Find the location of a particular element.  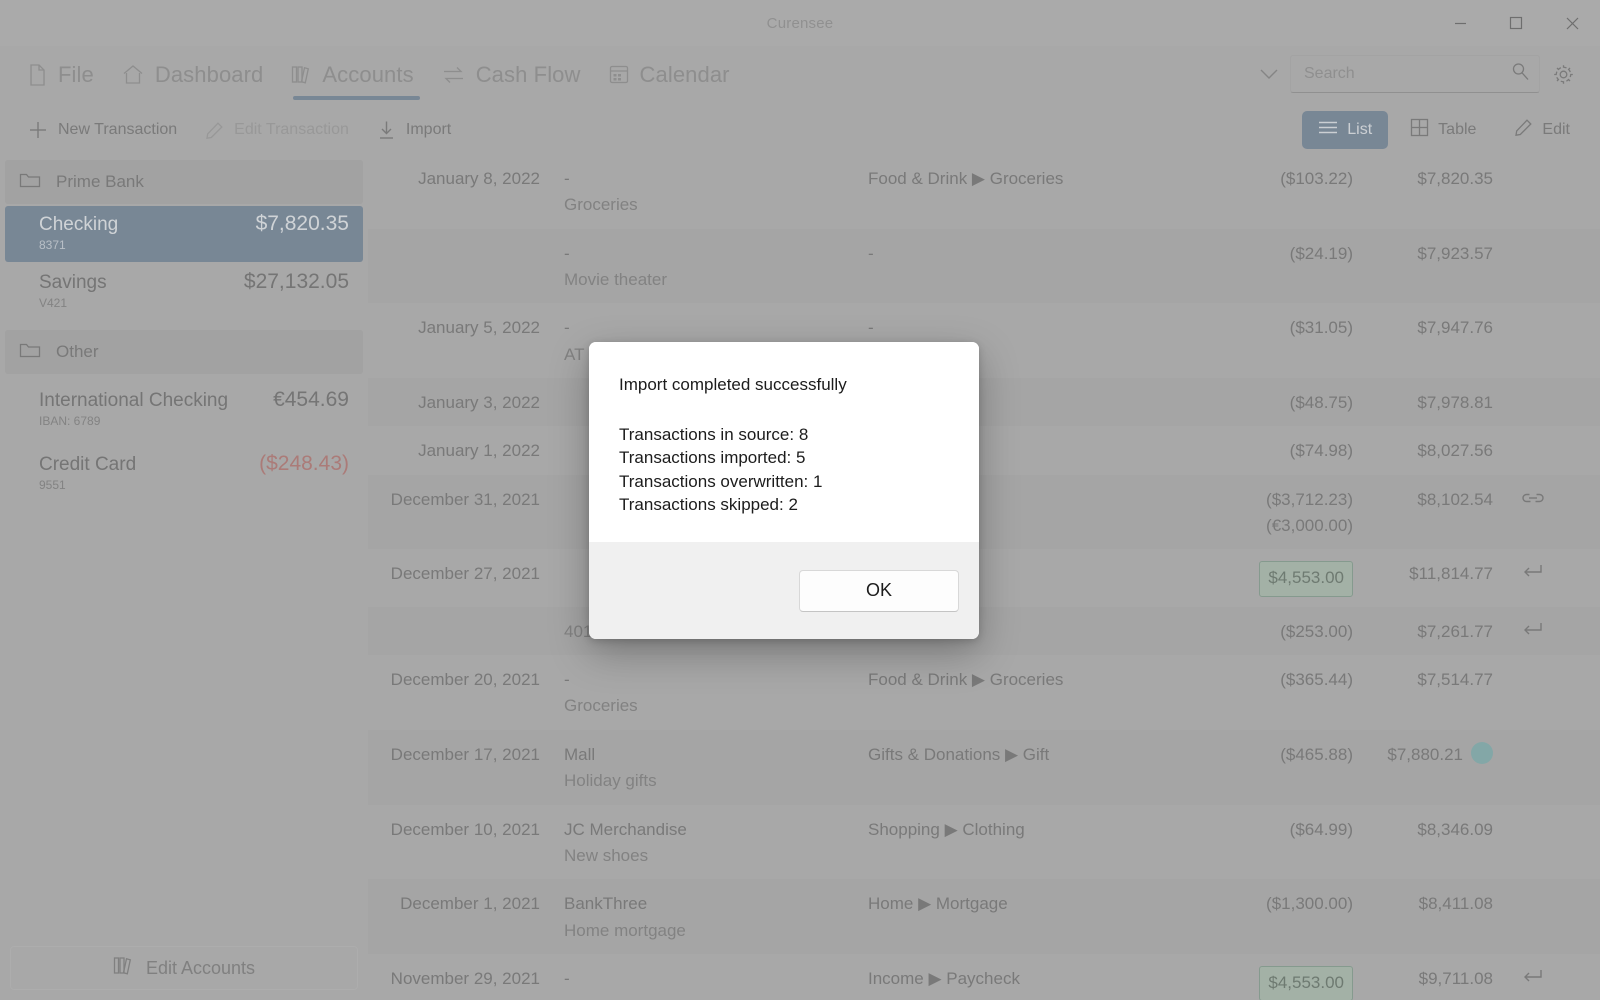

dialog-line-source: Transactions in source: 8 is located at coordinates (714, 434).